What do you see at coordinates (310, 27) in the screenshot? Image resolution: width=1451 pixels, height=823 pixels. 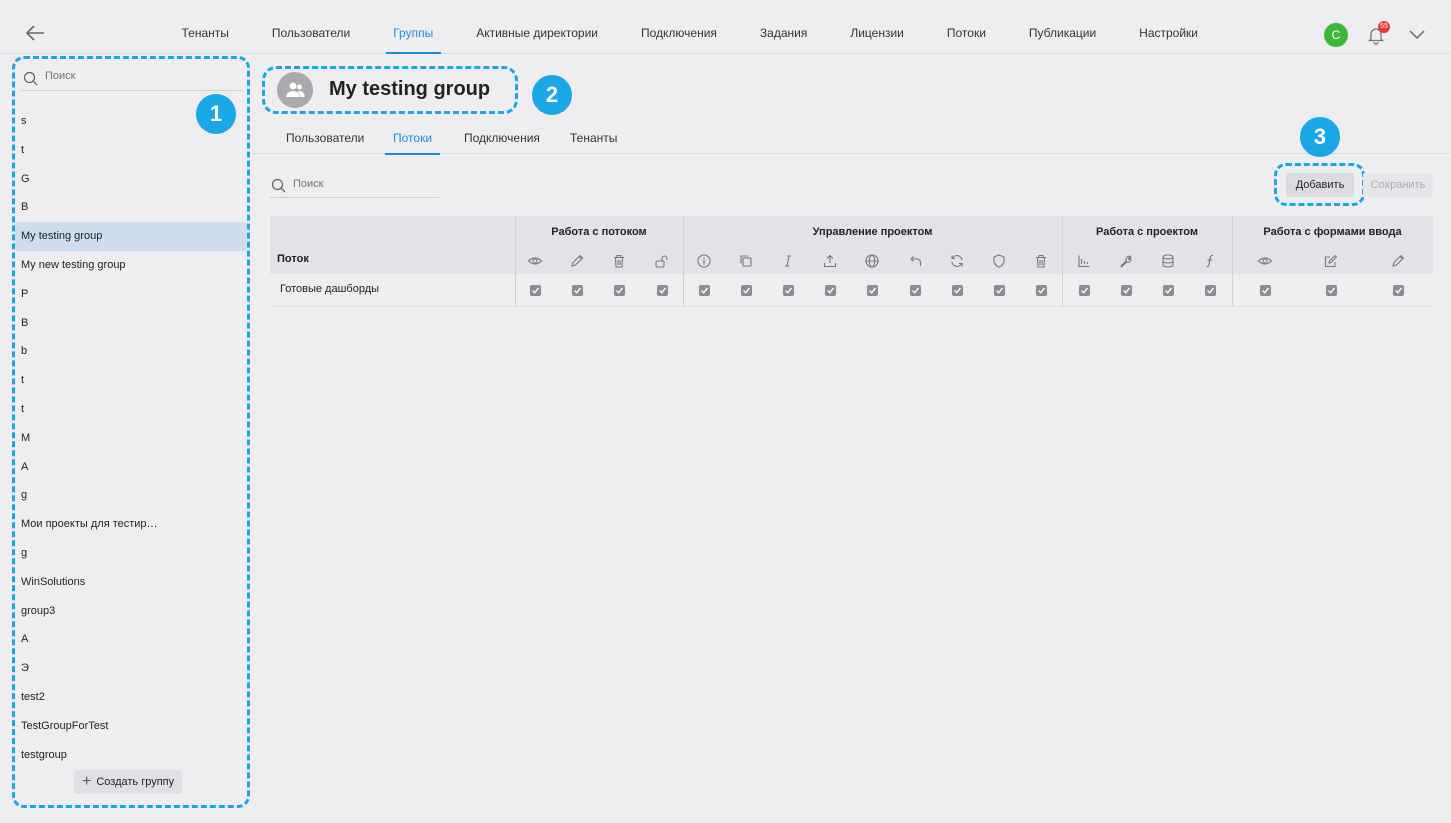 I see `nav-item-users: Пользователи` at bounding box center [310, 27].